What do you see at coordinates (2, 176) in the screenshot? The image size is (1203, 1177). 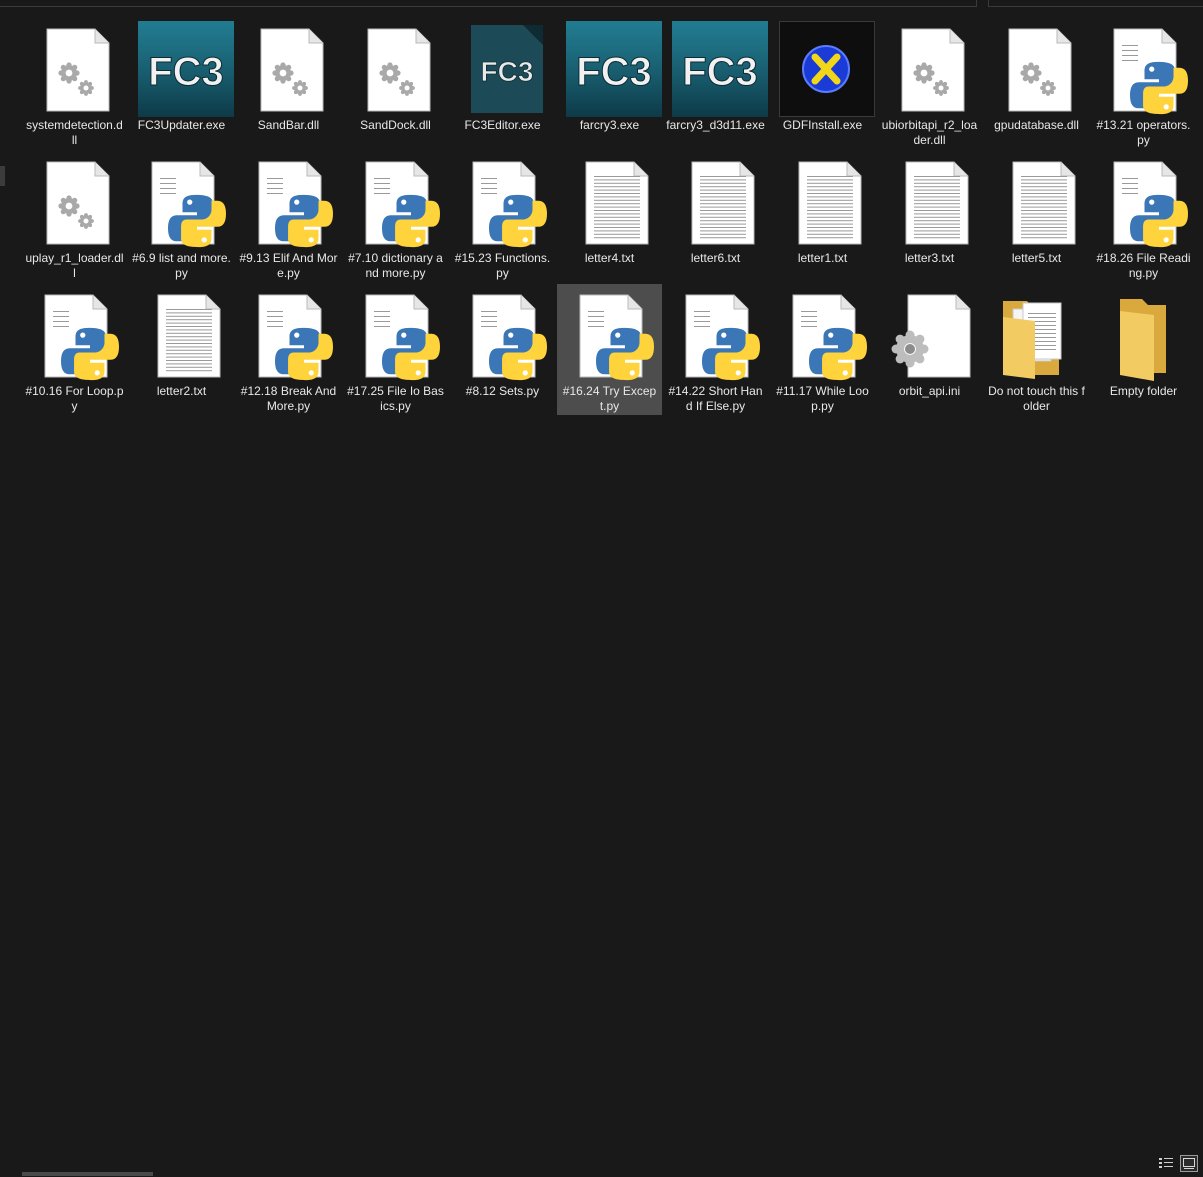 I see `navigation-pane-edge` at bounding box center [2, 176].